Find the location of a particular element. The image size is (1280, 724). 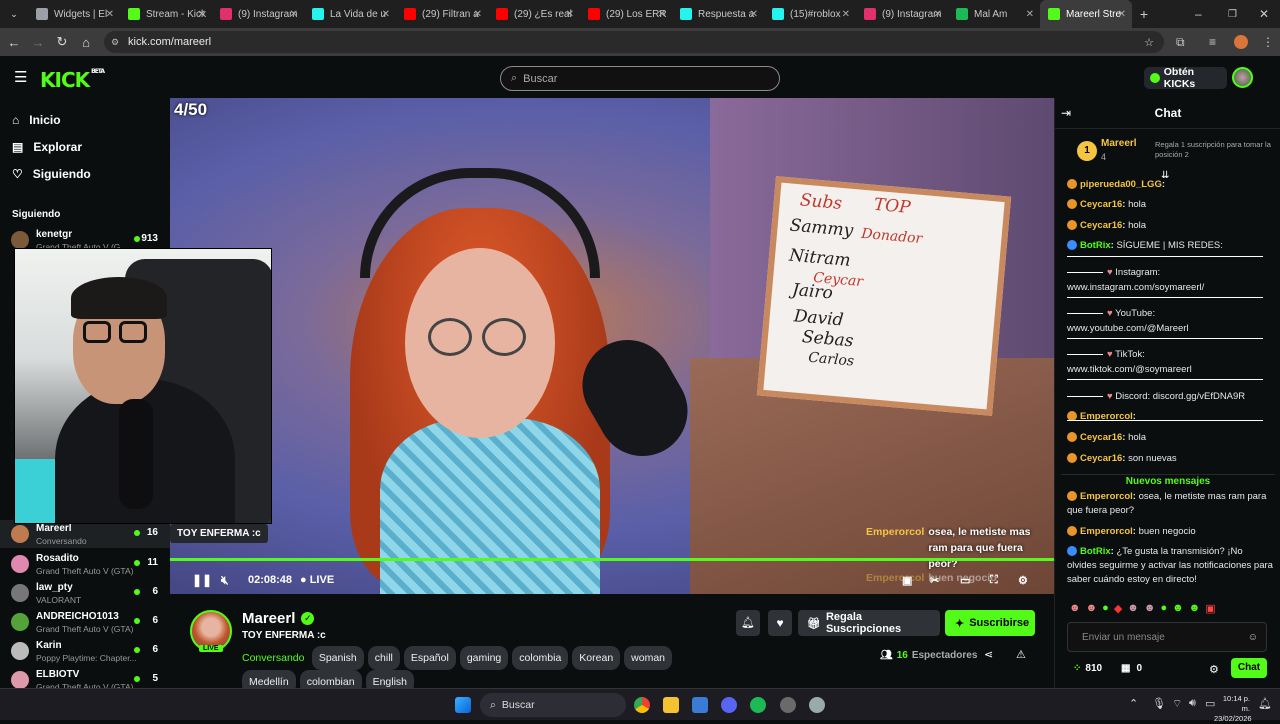

windows-start-icon is located at coordinates (463, 705).